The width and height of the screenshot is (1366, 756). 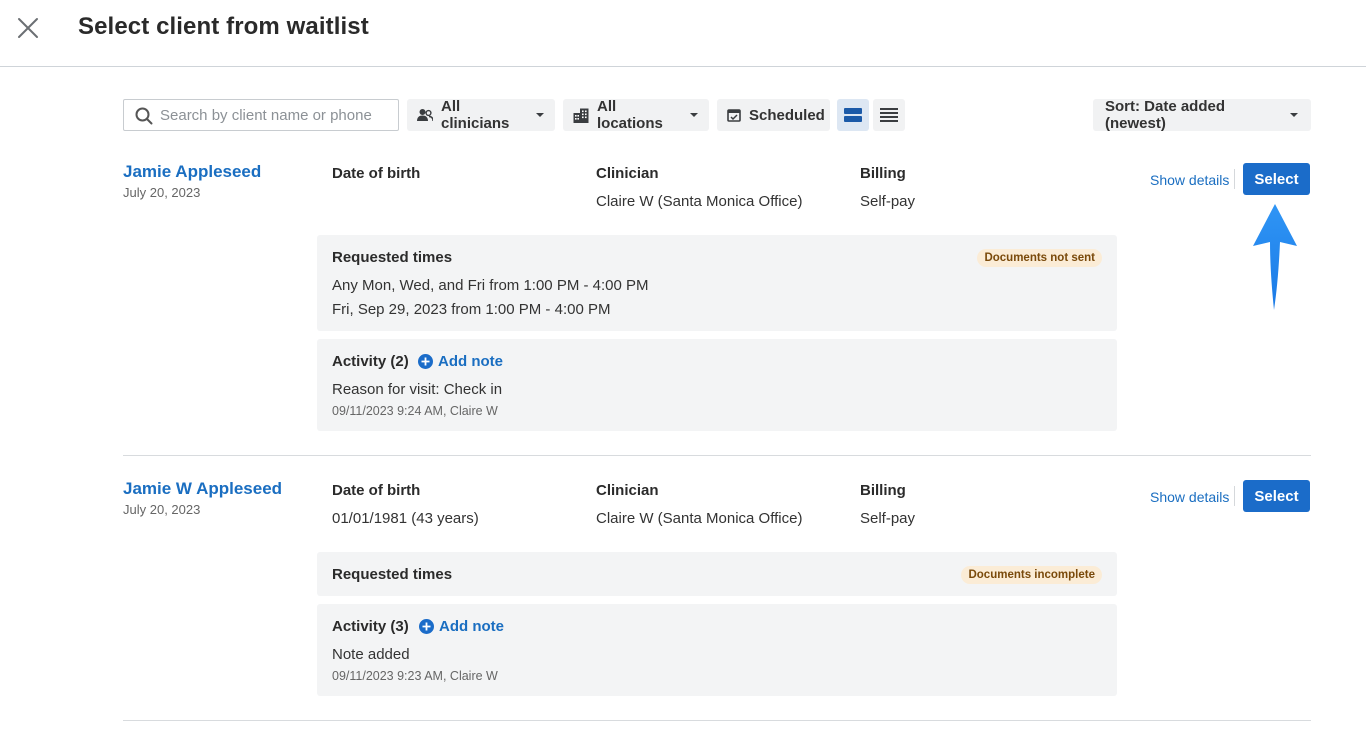 I want to click on sort-dropdown-label: Sort: Date added (newest), so click(x=1165, y=115).